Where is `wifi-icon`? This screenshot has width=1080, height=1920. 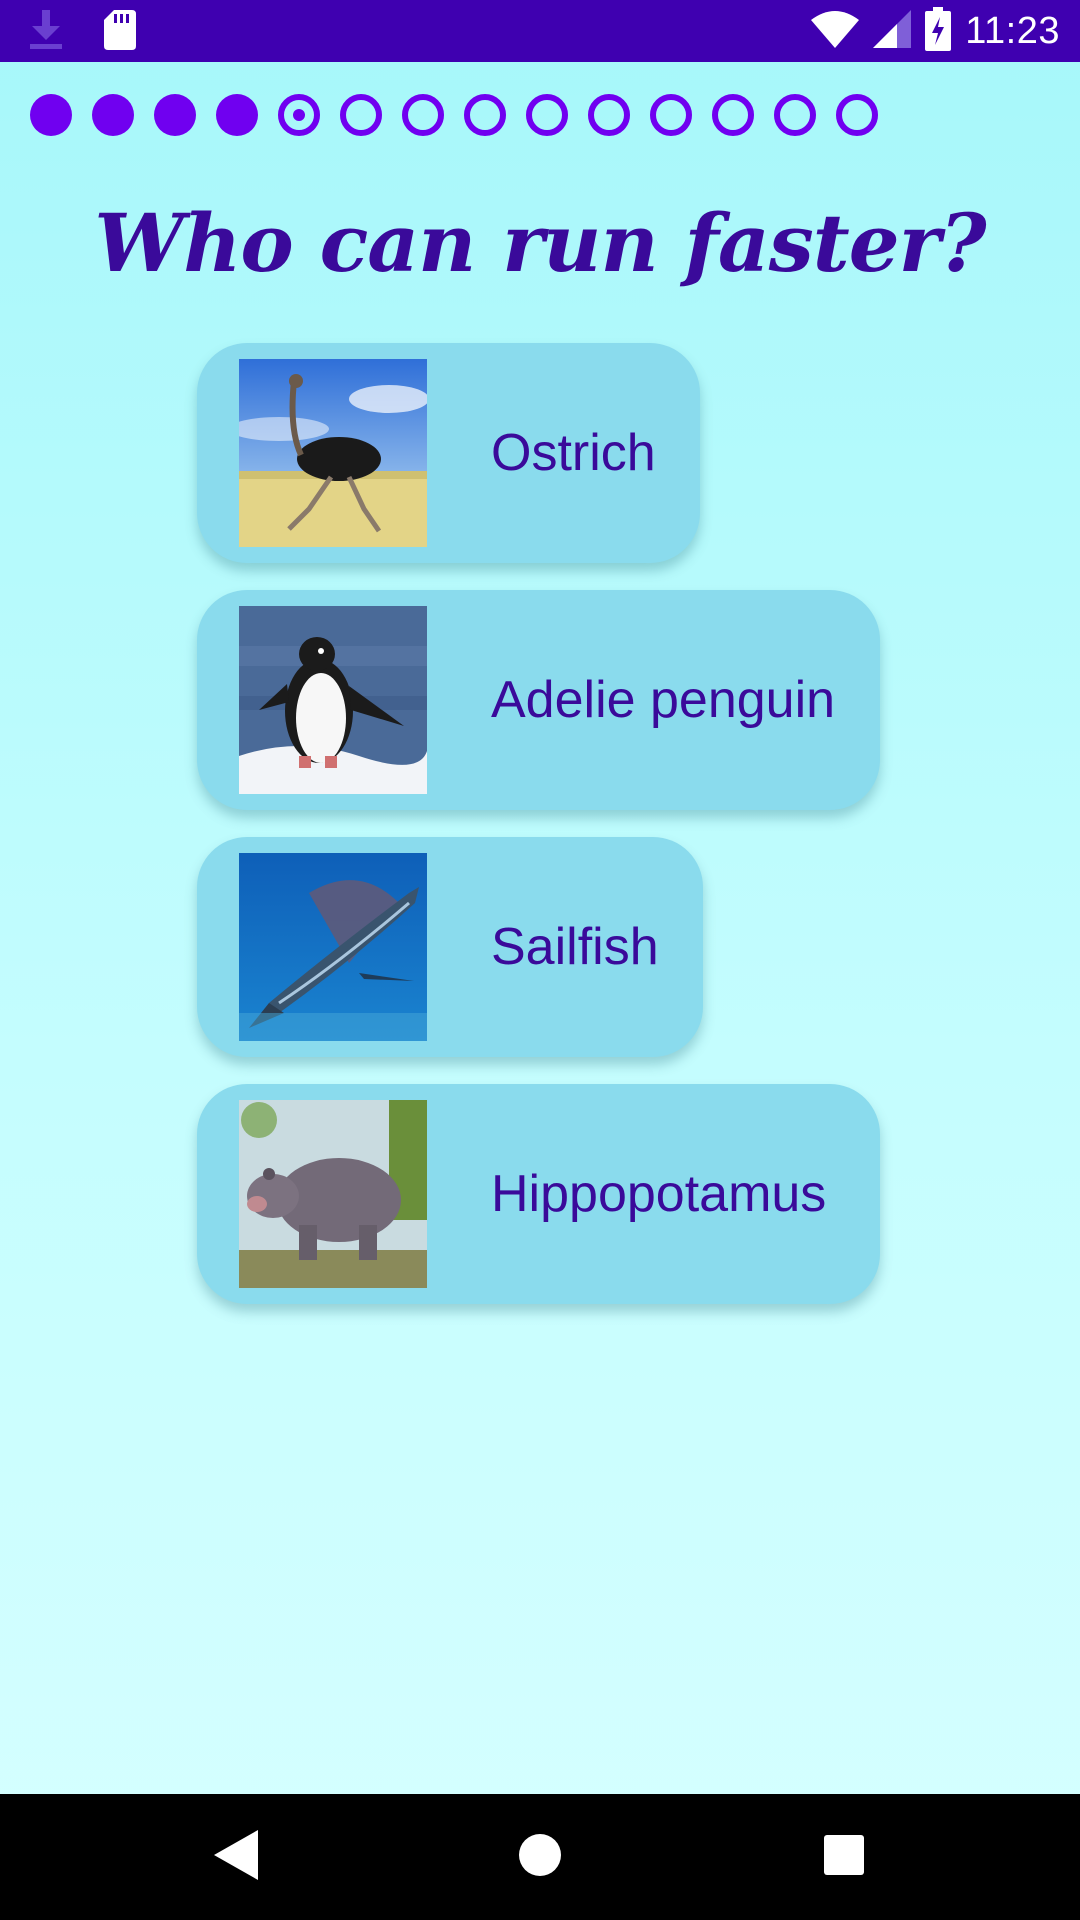 wifi-icon is located at coordinates (835, 31).